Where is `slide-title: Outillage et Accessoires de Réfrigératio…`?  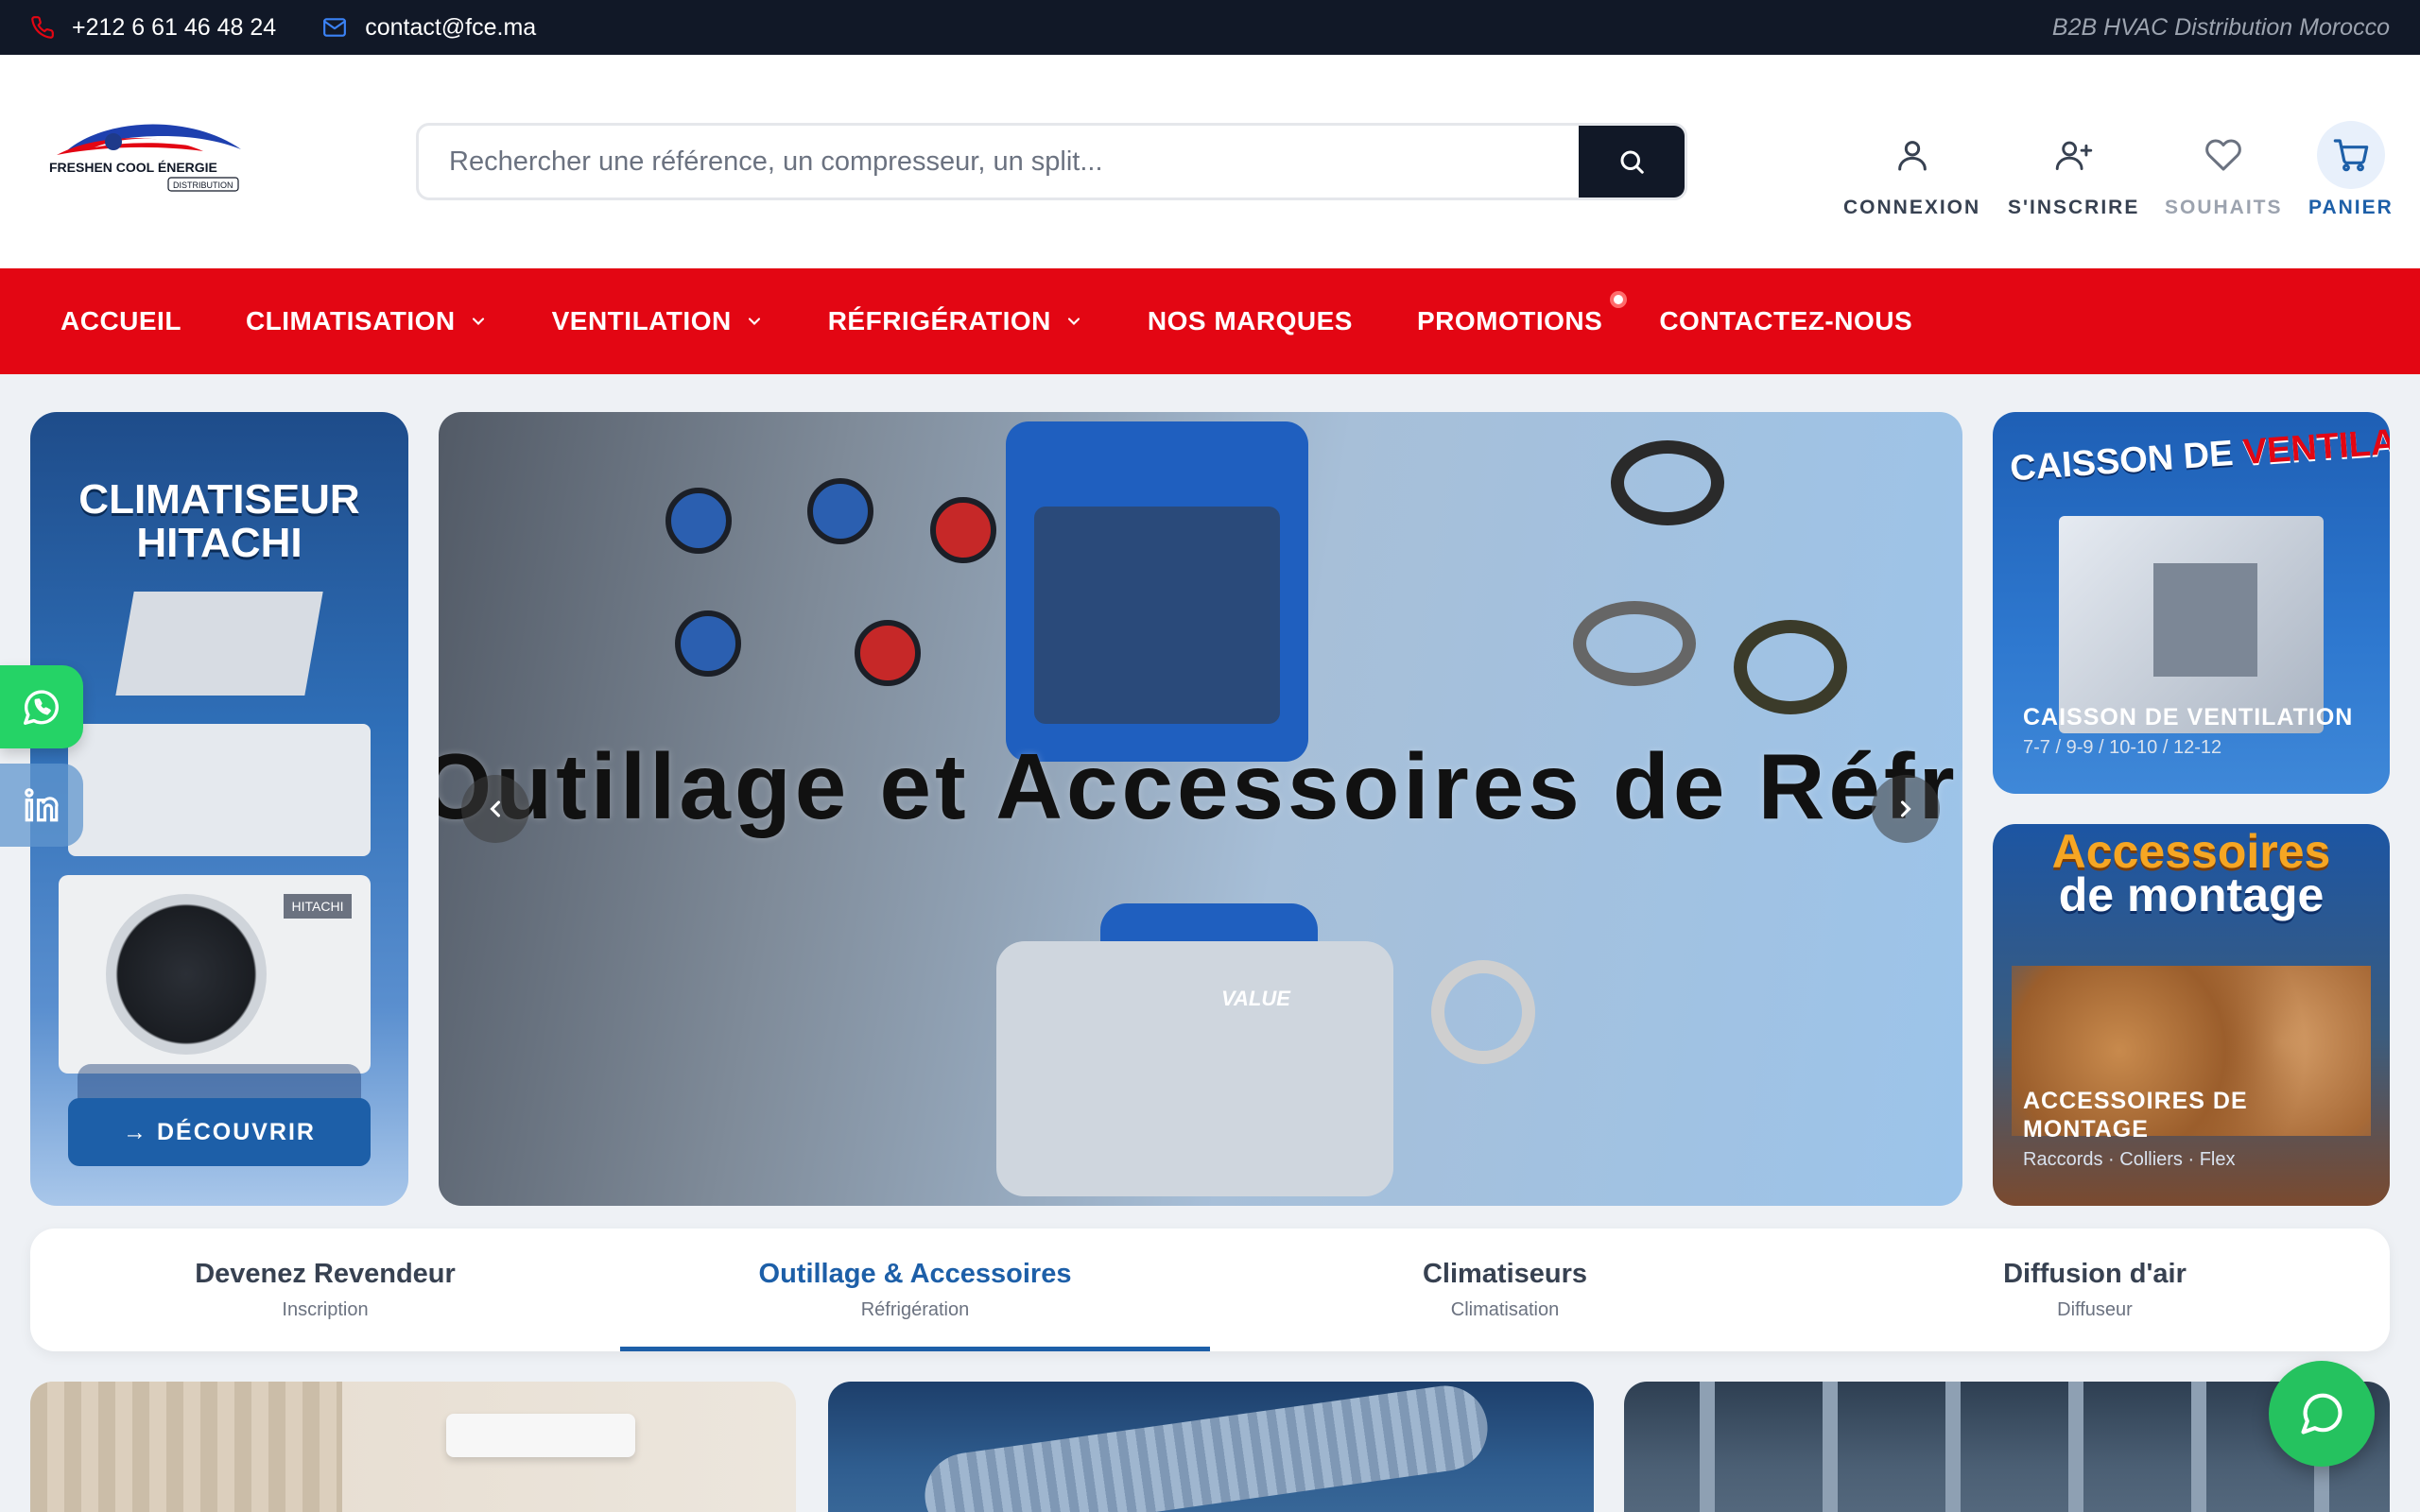
slide-title: Outillage et Accessoires de Réfrigératio… is located at coordinates (1200, 786).